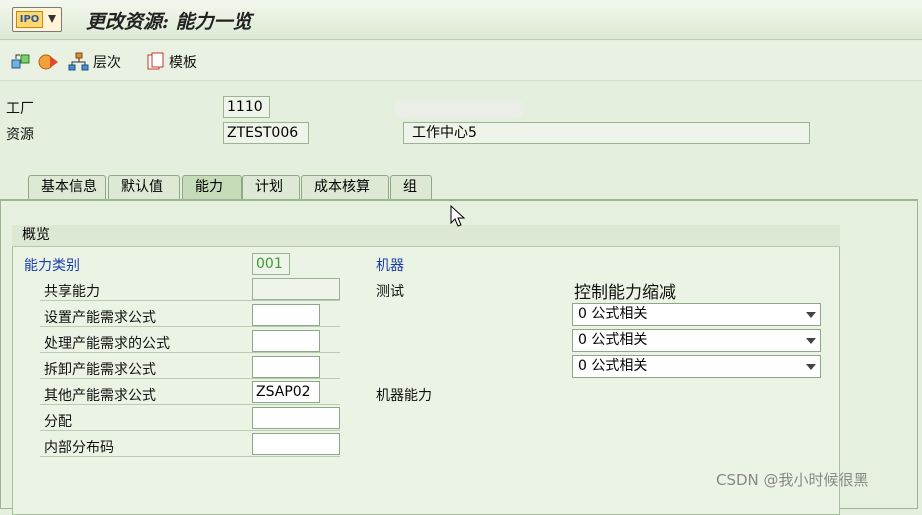 This screenshot has height=515, width=922. What do you see at coordinates (20, 109) in the screenshot?
I see `plant-label: 工厂` at bounding box center [20, 109].